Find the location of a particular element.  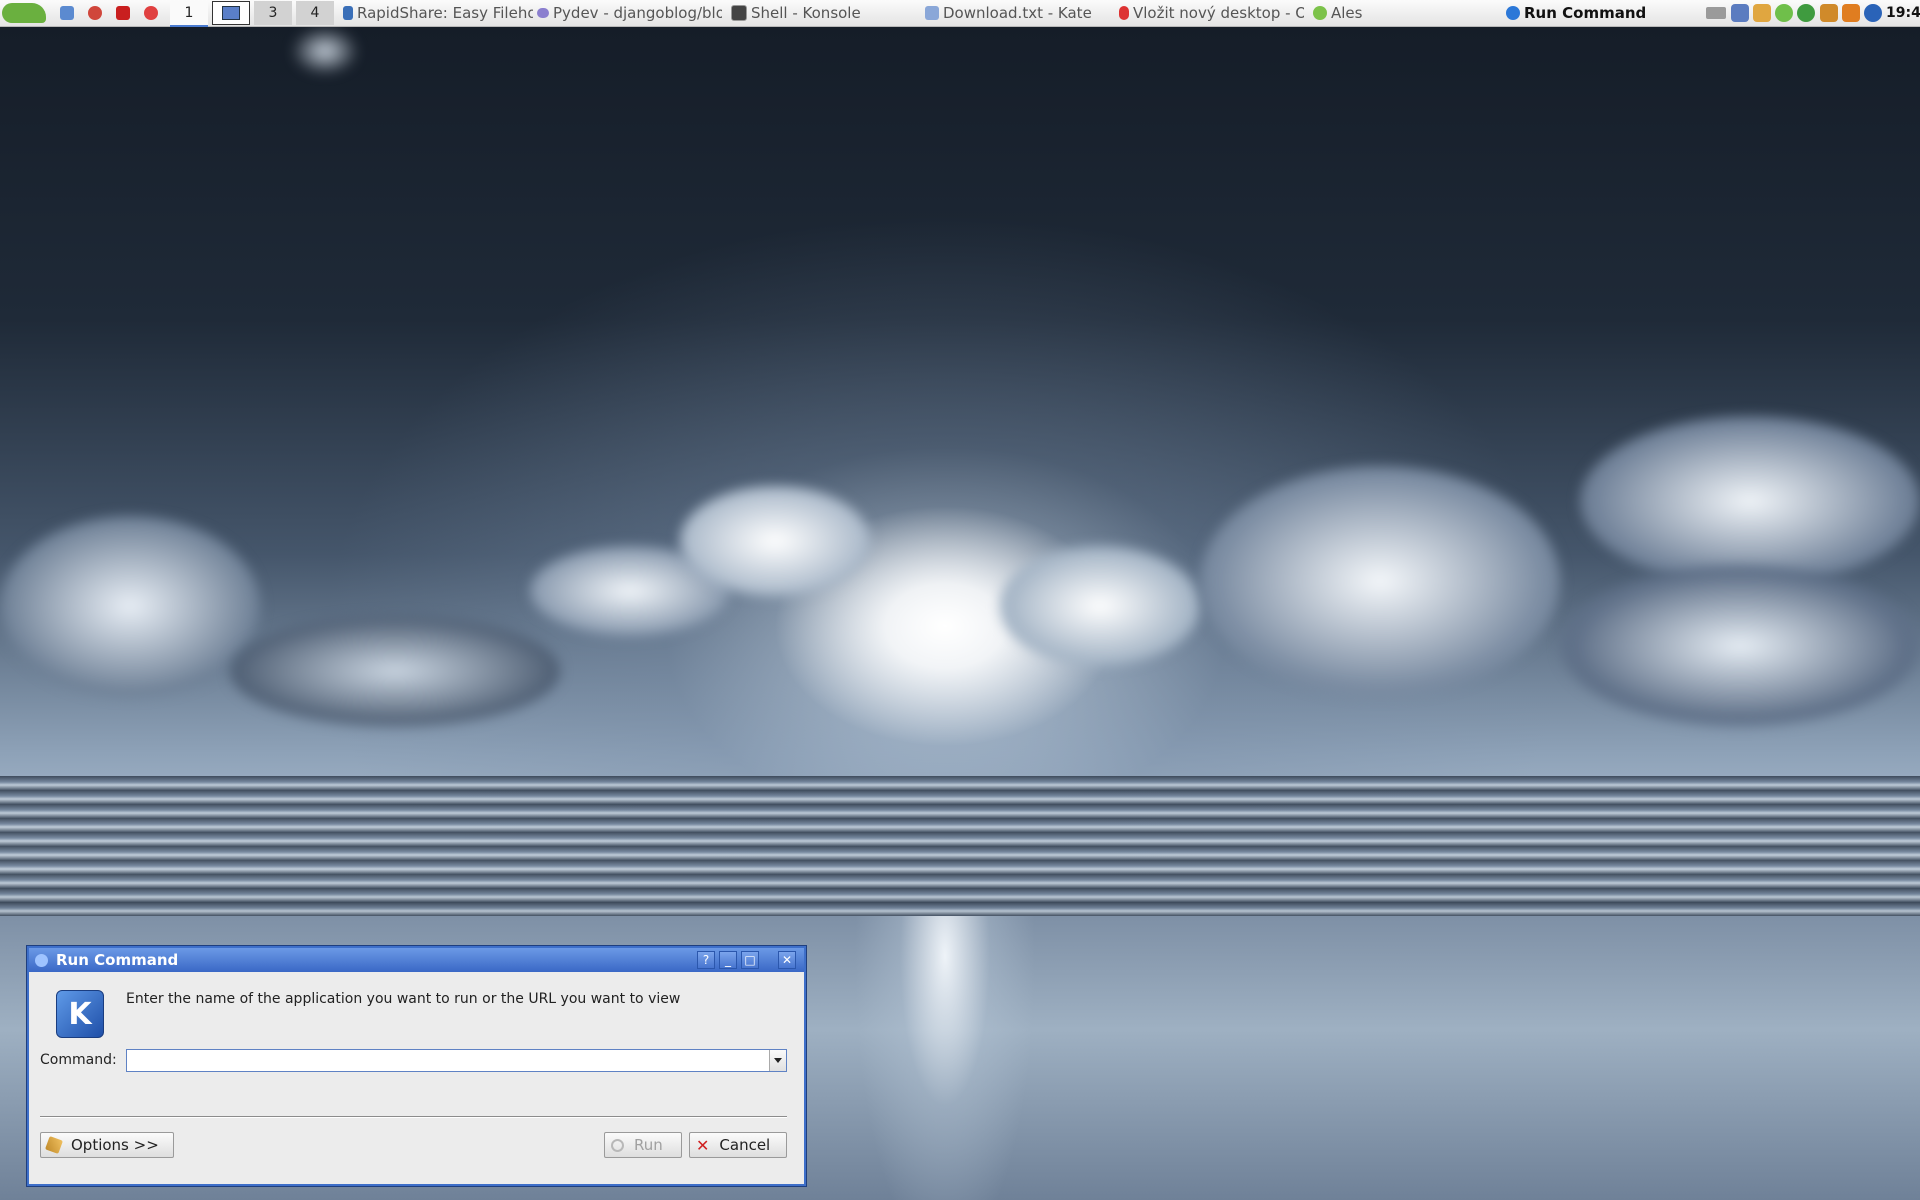

options-label: Options >> is located at coordinates (115, 1145).